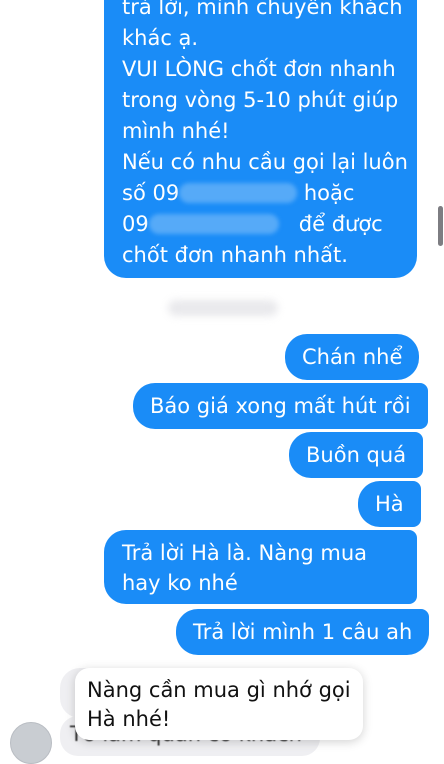 The width and height of the screenshot is (444, 764). What do you see at coordinates (135, 224) in the screenshot?
I see `phone-prefix: 09` at bounding box center [135, 224].